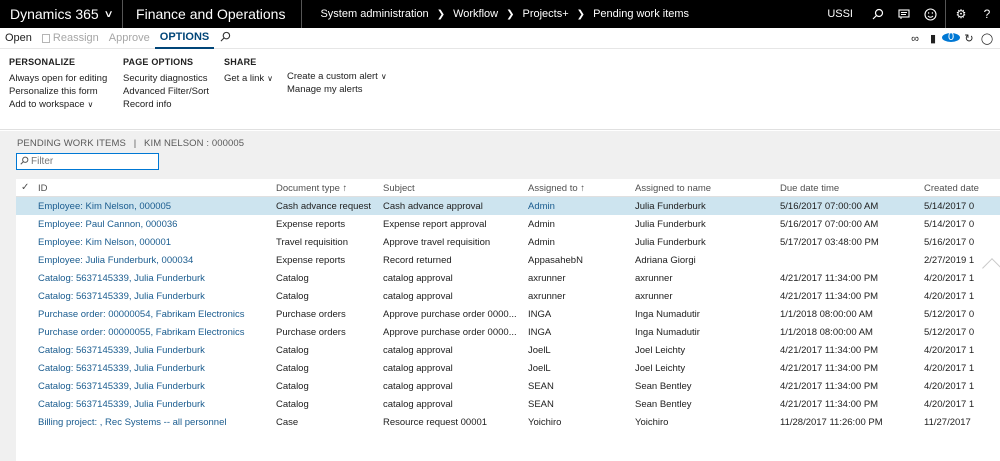  What do you see at coordinates (248, 79) in the screenshot?
I see `get-a-link-button: Get a link ∨` at bounding box center [248, 79].